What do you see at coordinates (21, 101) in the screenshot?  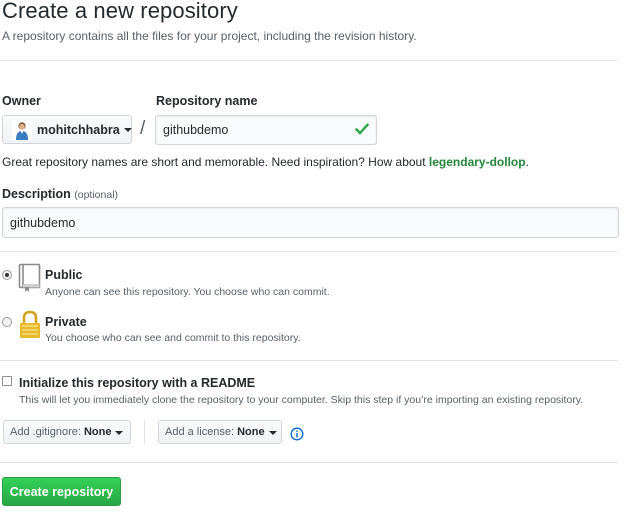 I see `owner-label: Owner` at bounding box center [21, 101].